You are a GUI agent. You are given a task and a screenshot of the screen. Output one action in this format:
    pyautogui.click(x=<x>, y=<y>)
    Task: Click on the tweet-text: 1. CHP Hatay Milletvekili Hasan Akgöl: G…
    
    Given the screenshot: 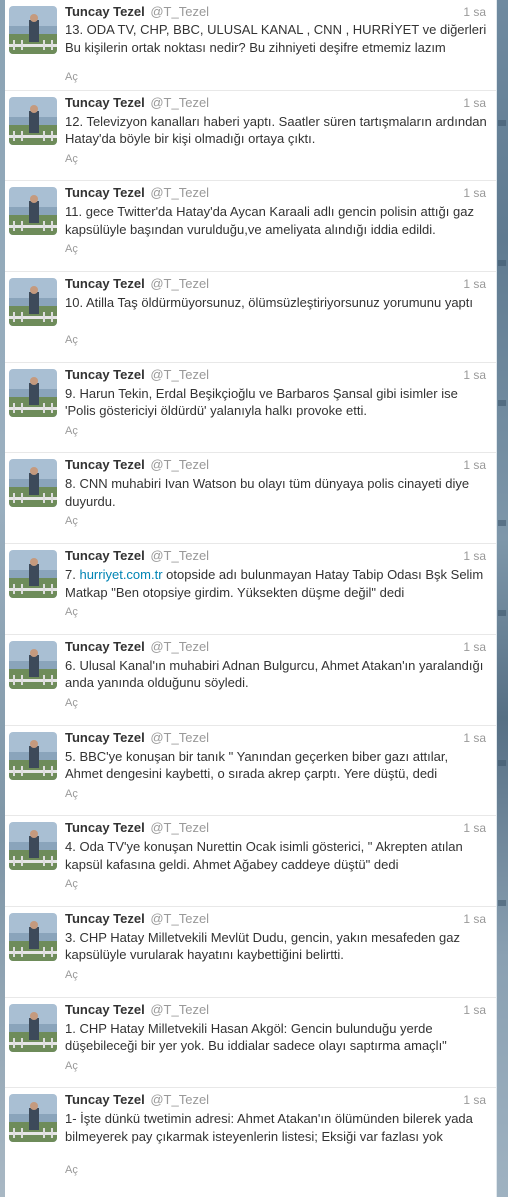 What is the action you would take?
    pyautogui.click(x=256, y=1037)
    